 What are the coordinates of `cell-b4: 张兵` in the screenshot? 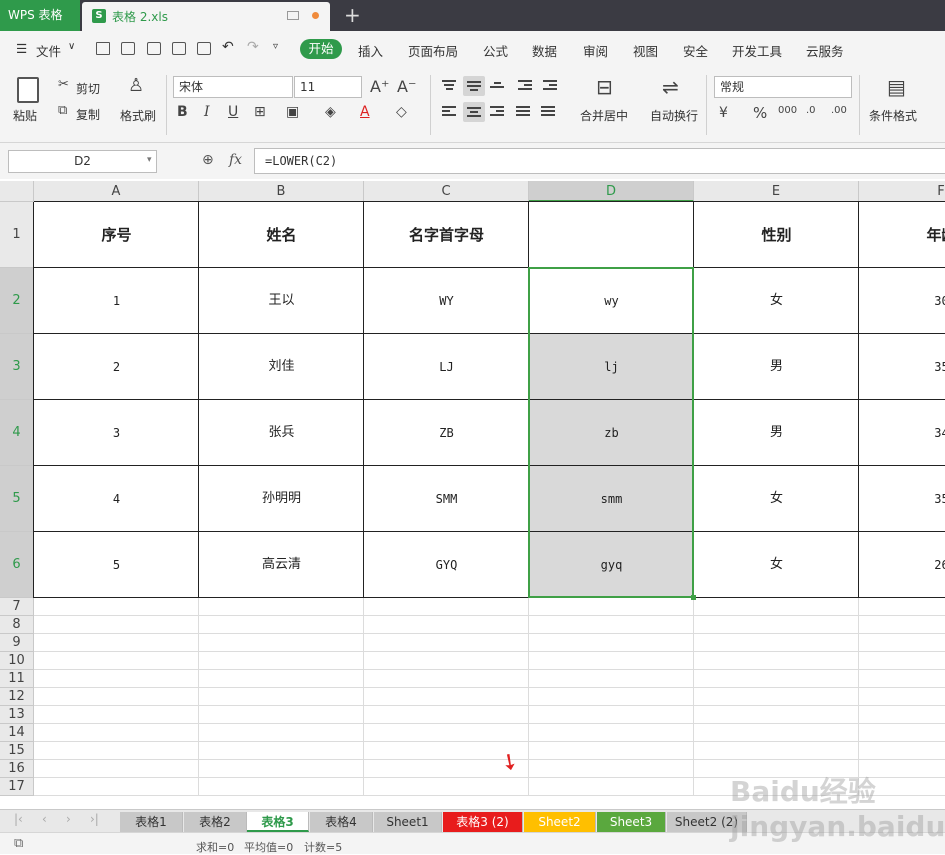 It's located at (281, 433).